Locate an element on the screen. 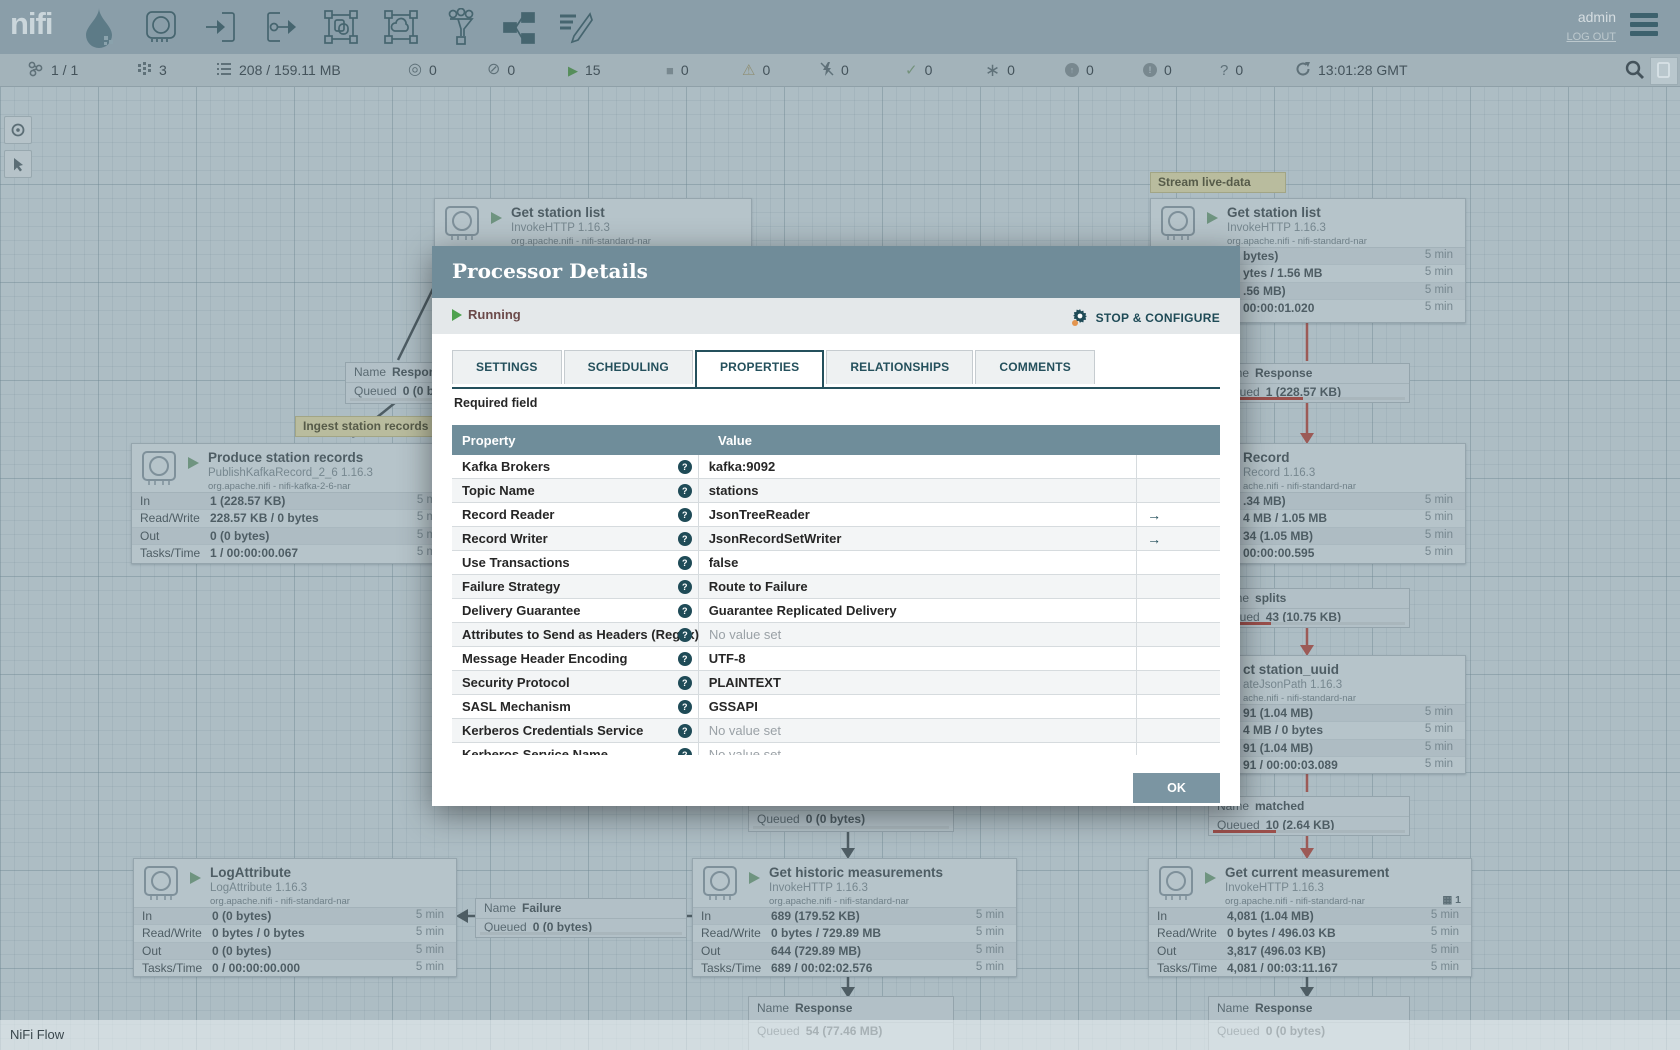 This screenshot has height=1050, width=1680. nifi-logo: nifi is located at coordinates (31, 23).